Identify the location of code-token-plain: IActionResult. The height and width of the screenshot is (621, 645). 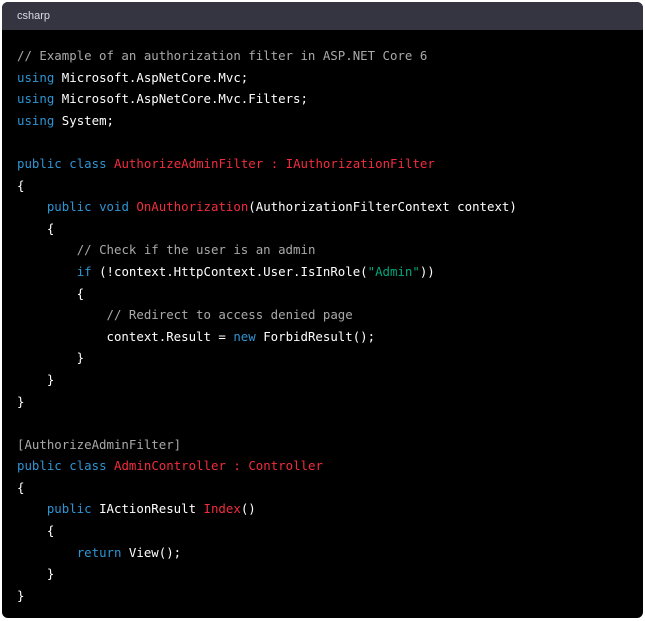
(147, 509).